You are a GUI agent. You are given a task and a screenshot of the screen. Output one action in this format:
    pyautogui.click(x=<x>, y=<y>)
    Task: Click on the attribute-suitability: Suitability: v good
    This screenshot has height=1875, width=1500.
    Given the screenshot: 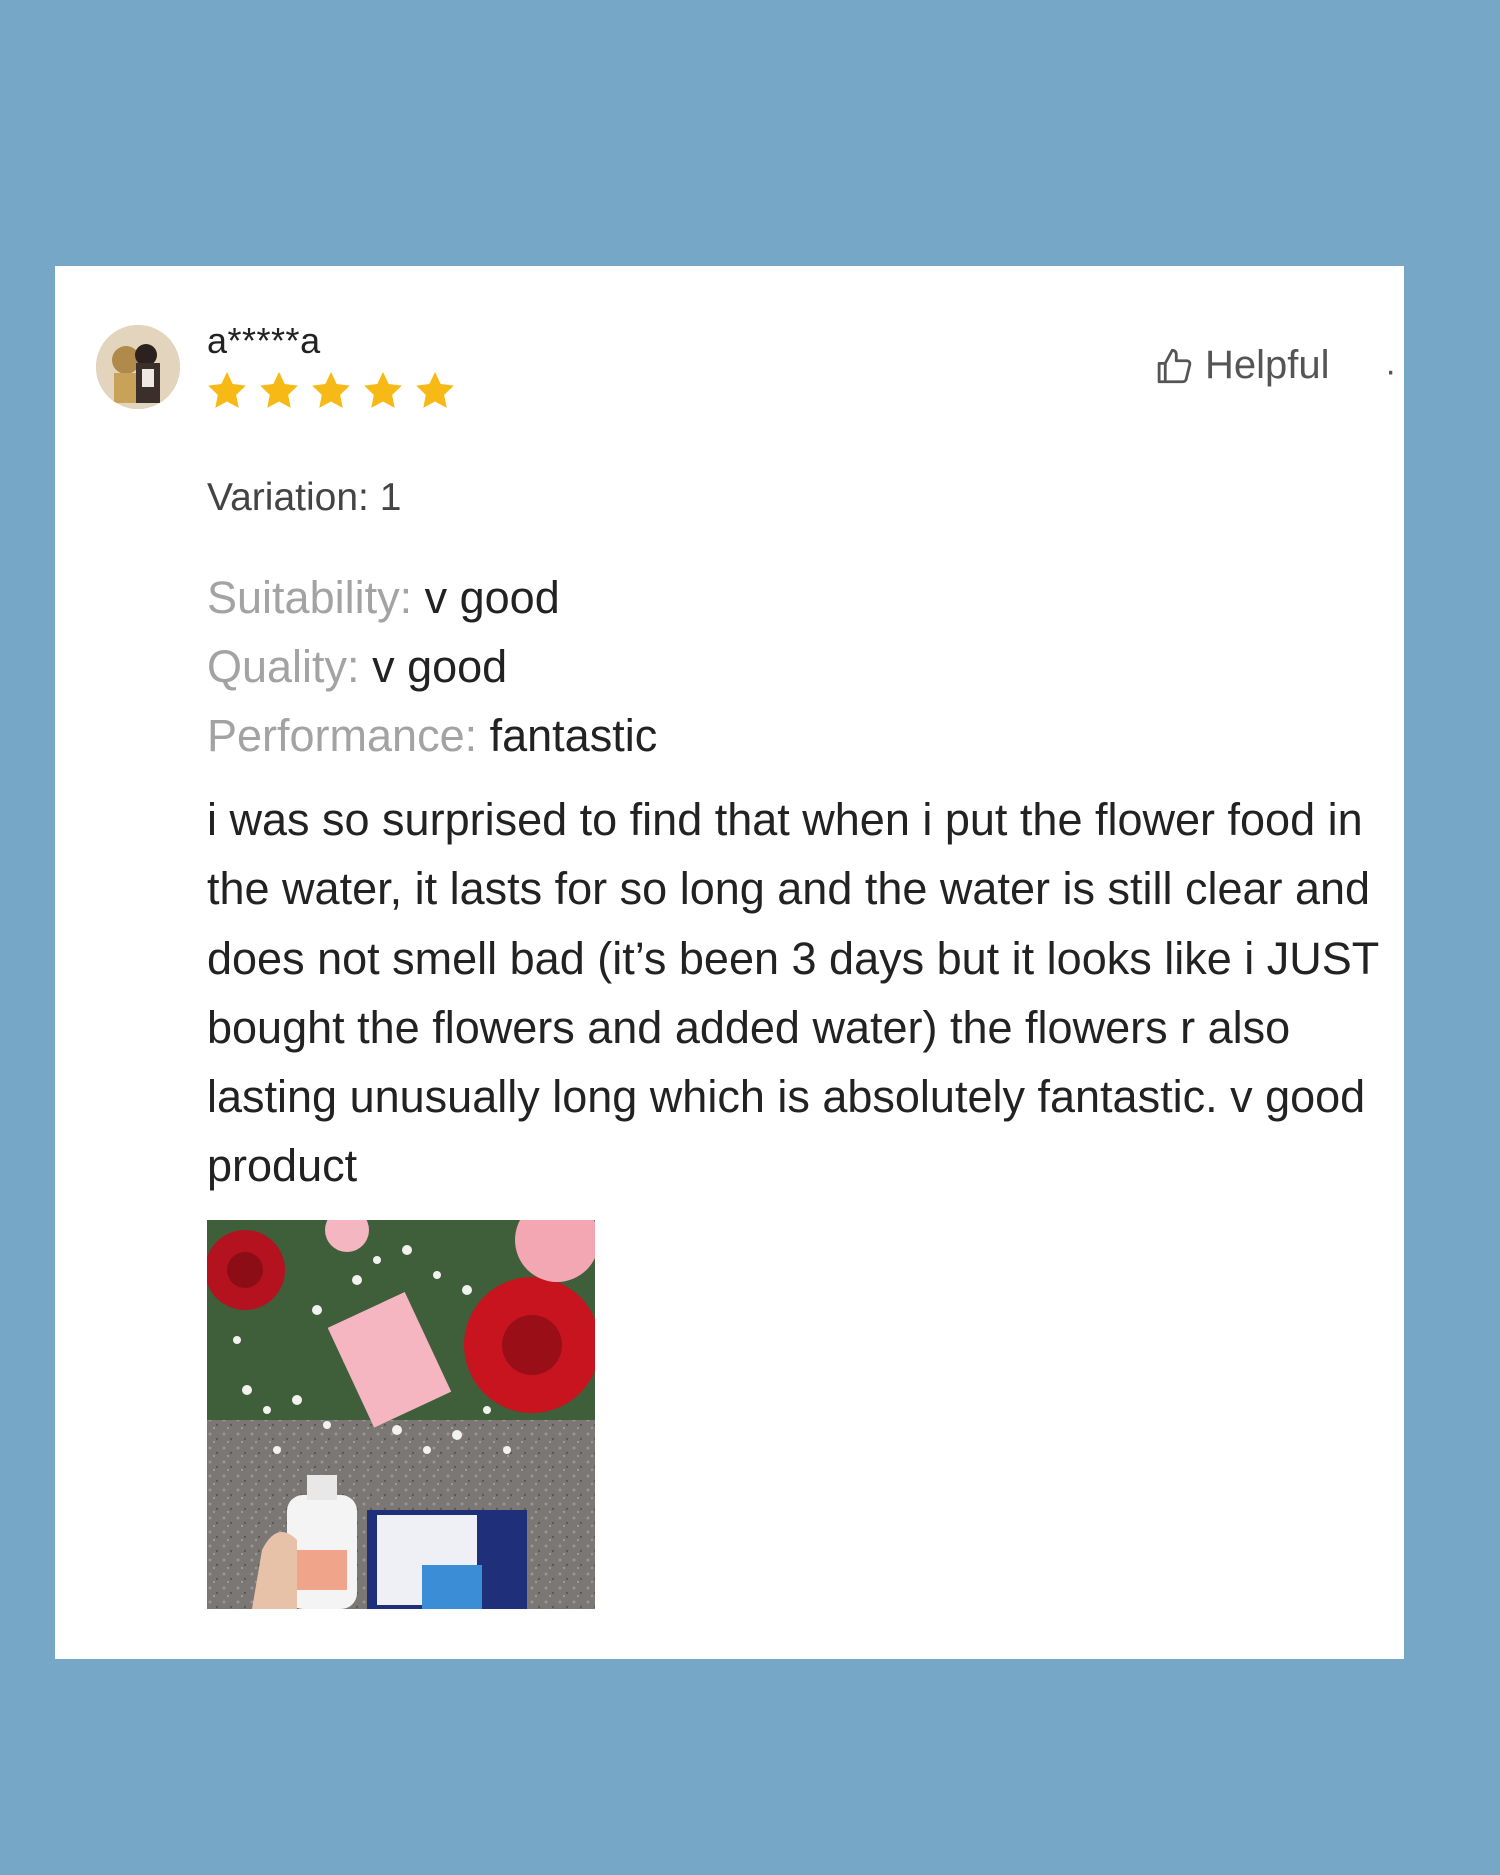 What is the action you would take?
    pyautogui.click(x=432, y=597)
    